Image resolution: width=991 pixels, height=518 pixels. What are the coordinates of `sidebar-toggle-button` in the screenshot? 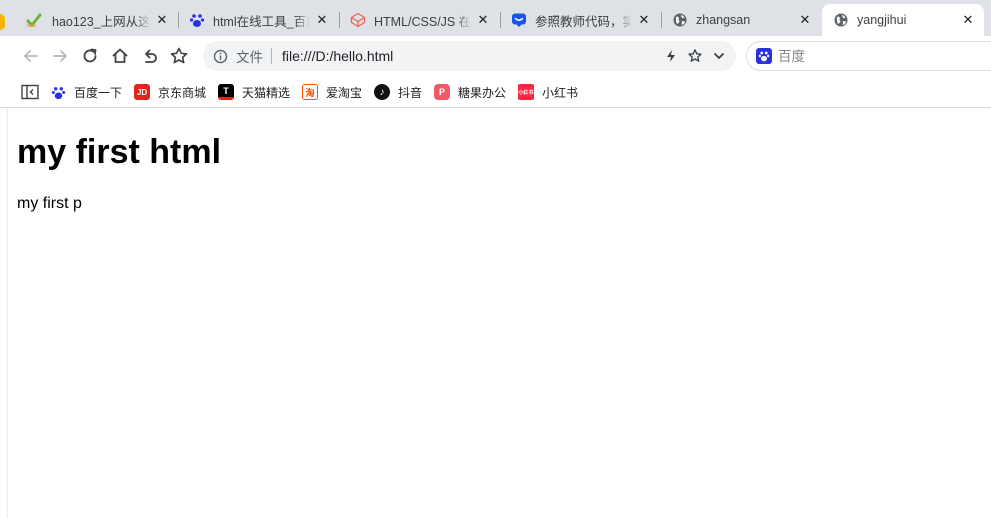 It's located at (30, 92).